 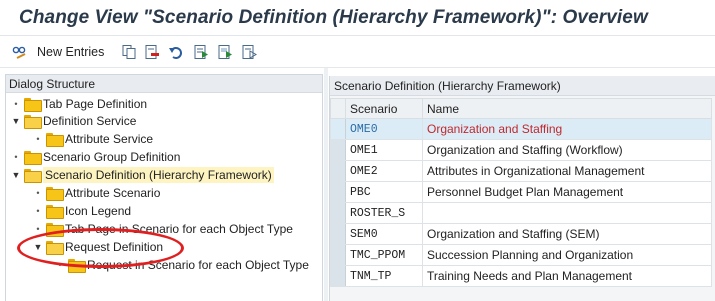 I want to click on undo-icon, so click(x=176, y=52).